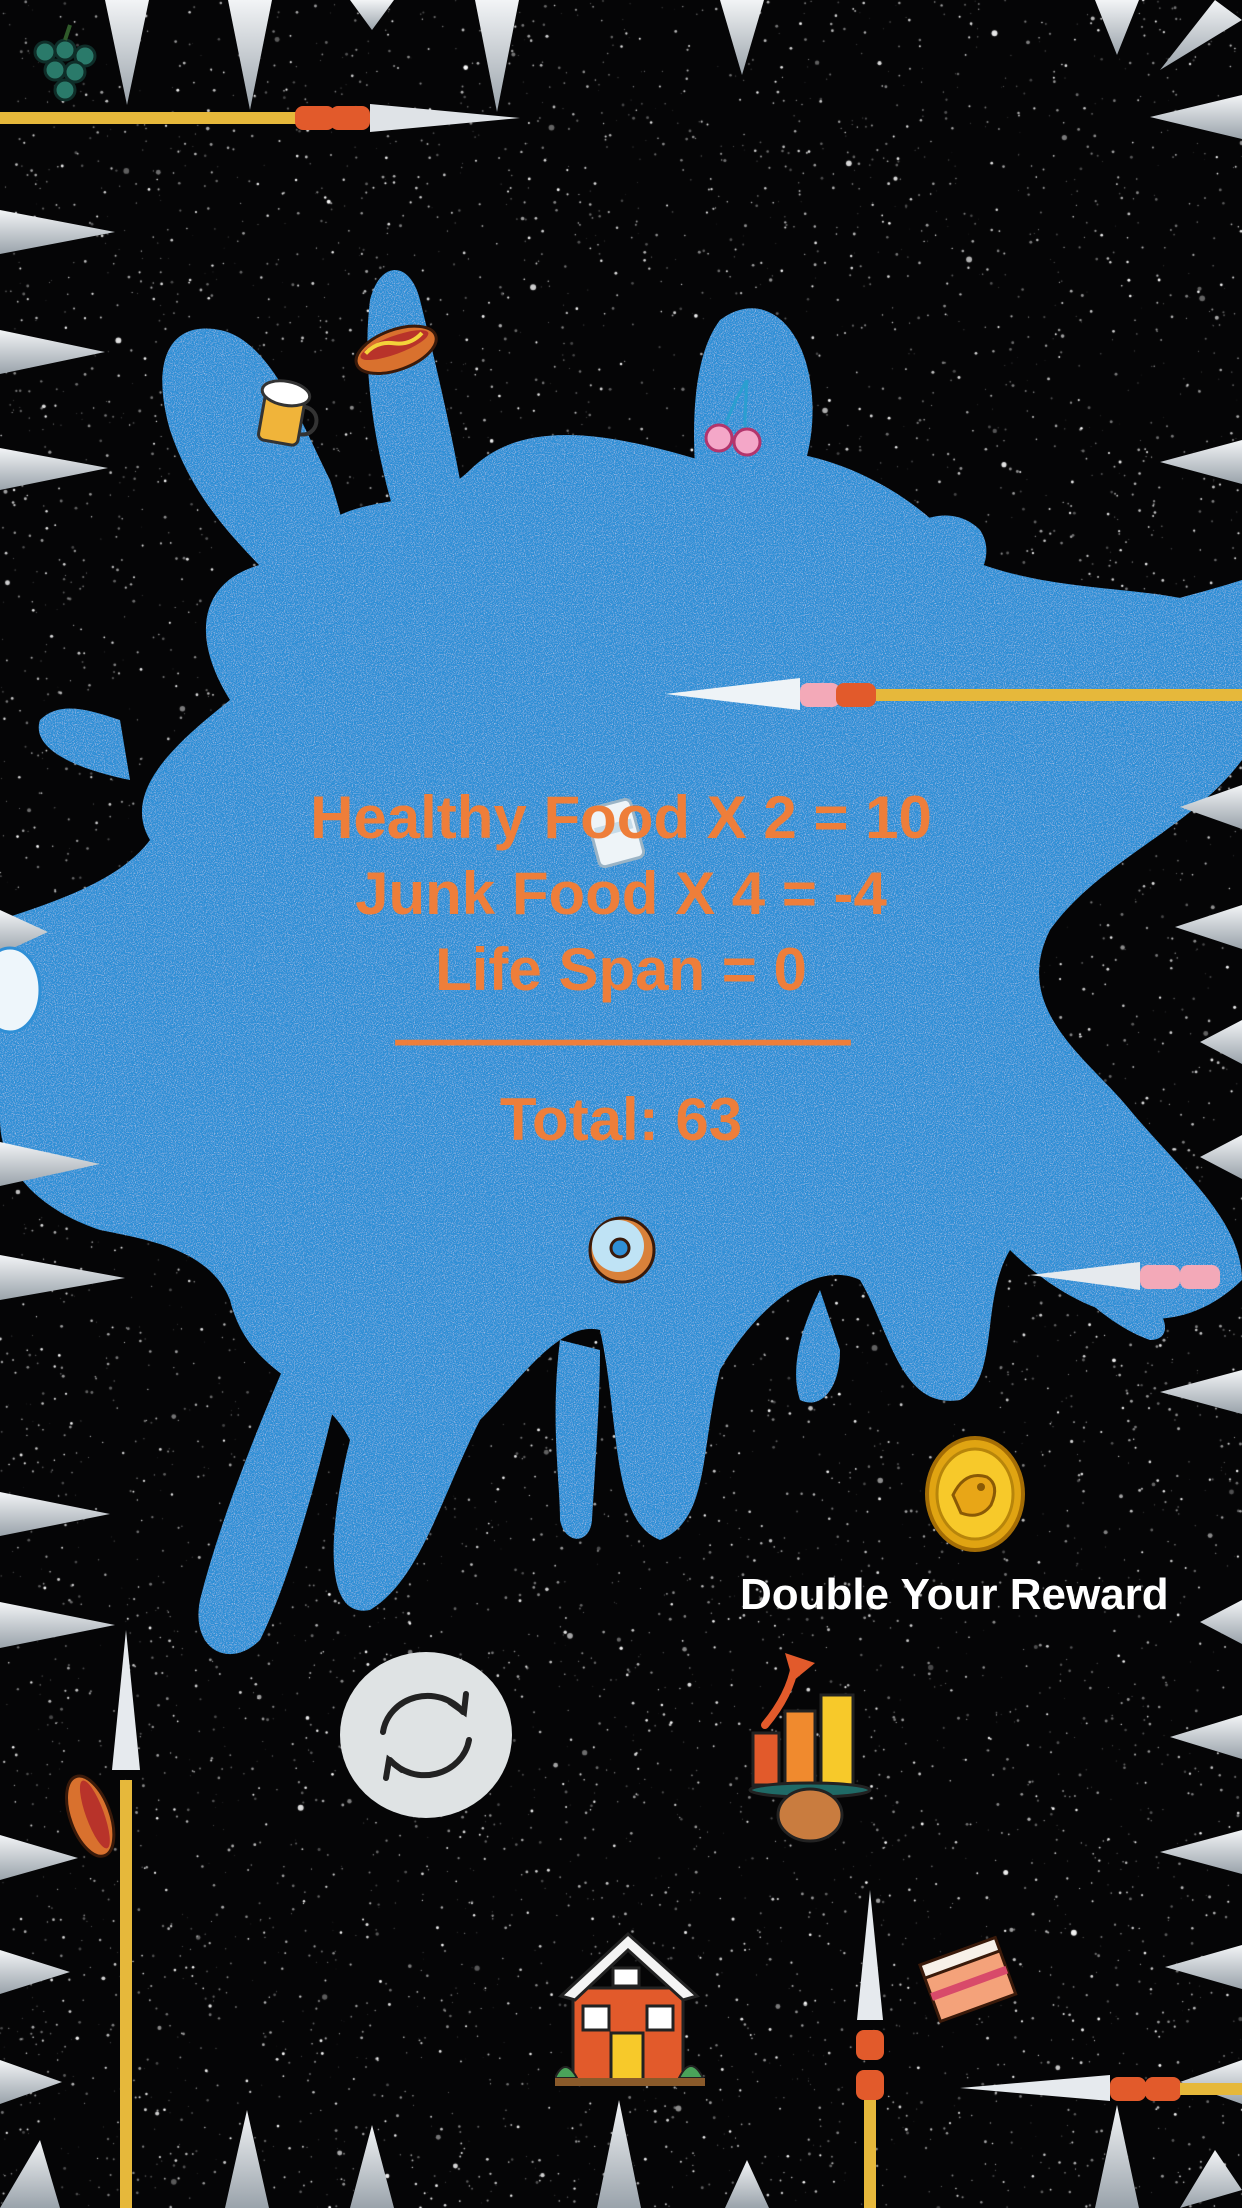 The width and height of the screenshot is (1242, 2208). I want to click on gold-coin-icon, so click(975, 1494).